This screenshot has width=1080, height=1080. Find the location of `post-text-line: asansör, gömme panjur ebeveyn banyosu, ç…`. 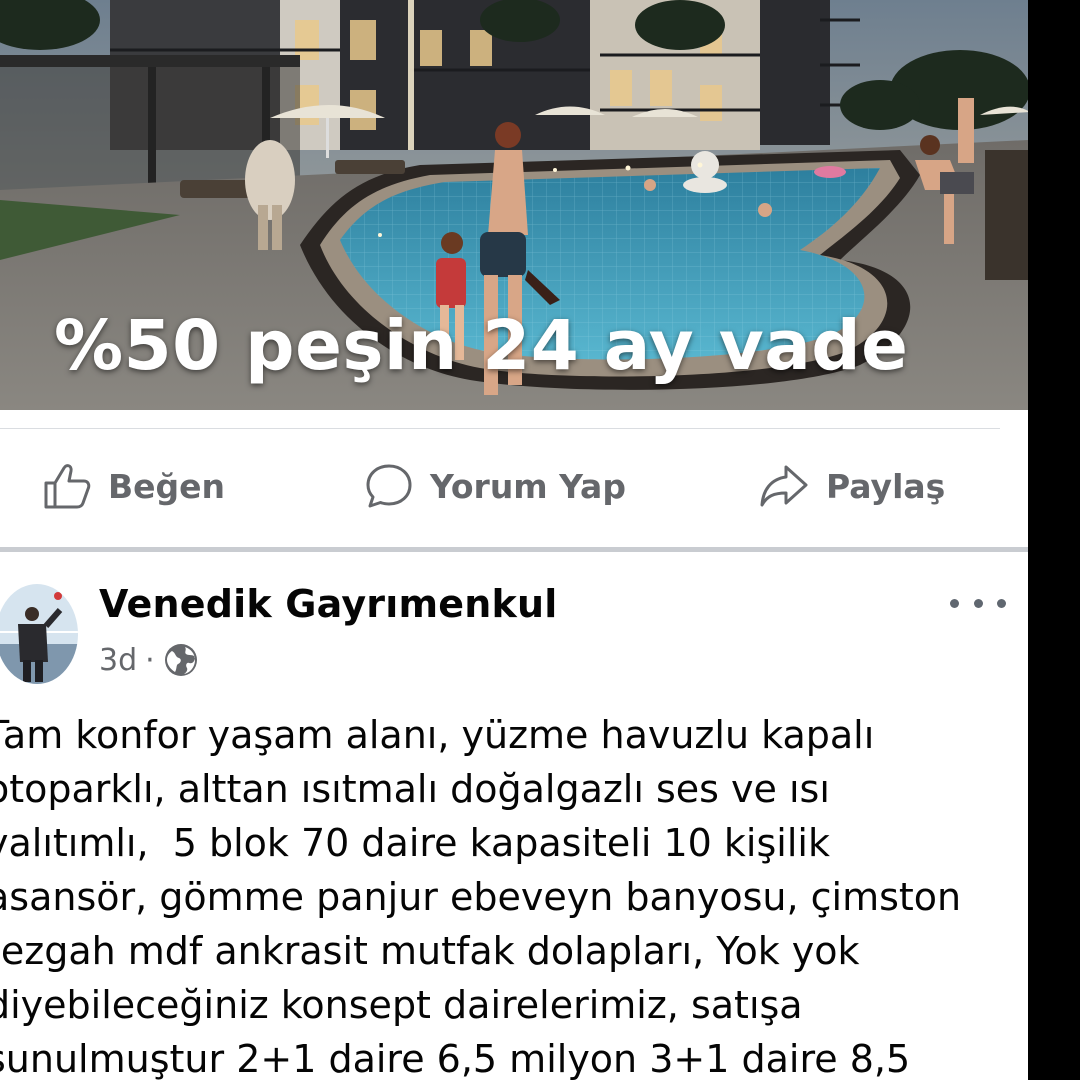

post-text-line: asansör, gömme panjur ebeveyn banyosu, ç… is located at coordinates (481, 897).